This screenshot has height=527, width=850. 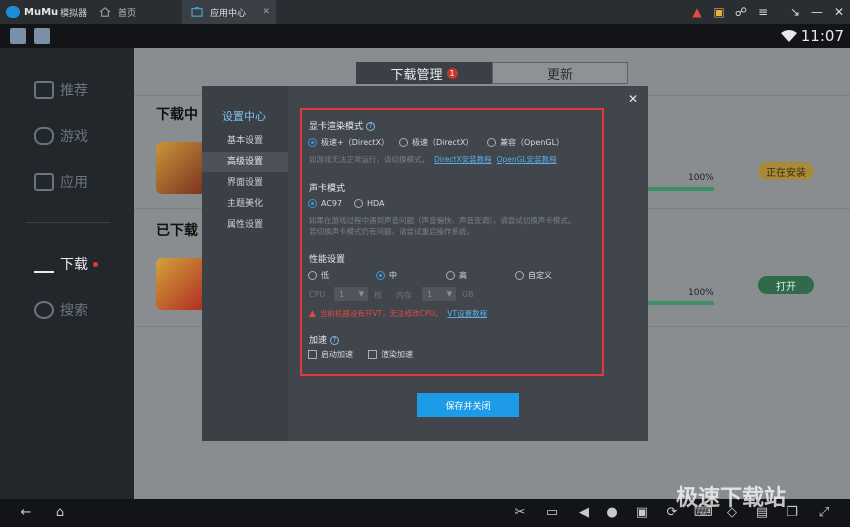 What do you see at coordinates (105, 12) in the screenshot?
I see `home-icon` at bounding box center [105, 12].